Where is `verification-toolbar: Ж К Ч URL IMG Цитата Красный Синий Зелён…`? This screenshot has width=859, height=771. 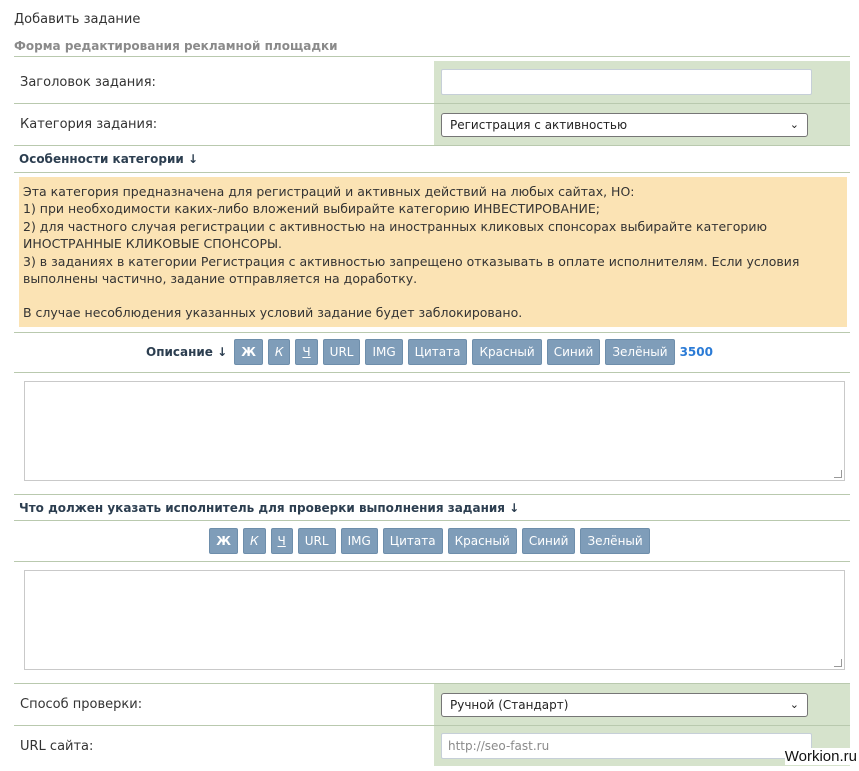 verification-toolbar: Ж К Ч URL IMG Цитата Красный Синий Зелён… is located at coordinates (429, 541).